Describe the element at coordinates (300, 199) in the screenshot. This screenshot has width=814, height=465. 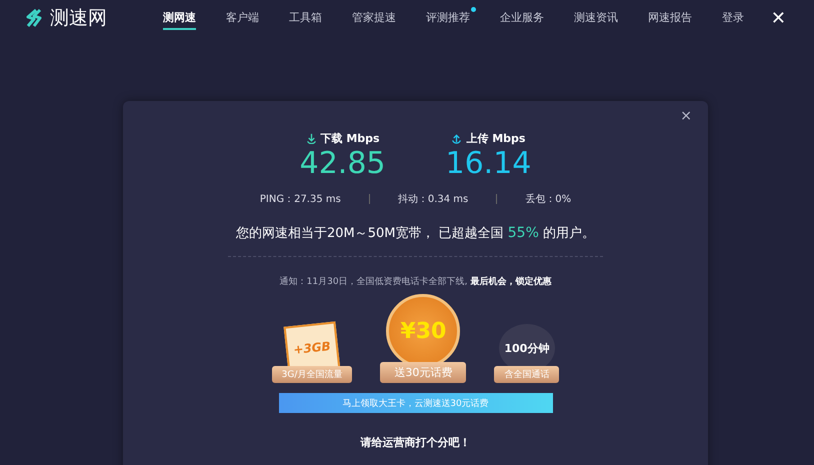
I see `stat-text: PING：27.35 ms` at that location.